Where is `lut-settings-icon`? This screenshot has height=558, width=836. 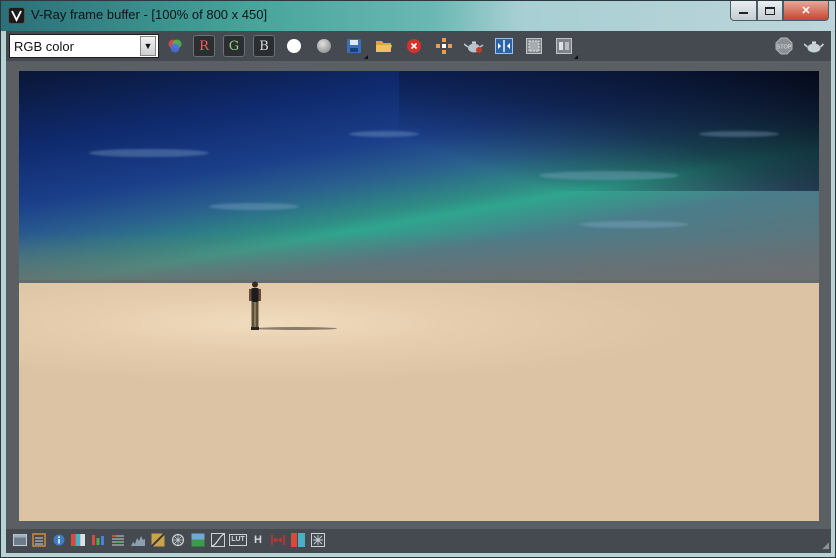 lut-settings-icon is located at coordinates (39, 540).